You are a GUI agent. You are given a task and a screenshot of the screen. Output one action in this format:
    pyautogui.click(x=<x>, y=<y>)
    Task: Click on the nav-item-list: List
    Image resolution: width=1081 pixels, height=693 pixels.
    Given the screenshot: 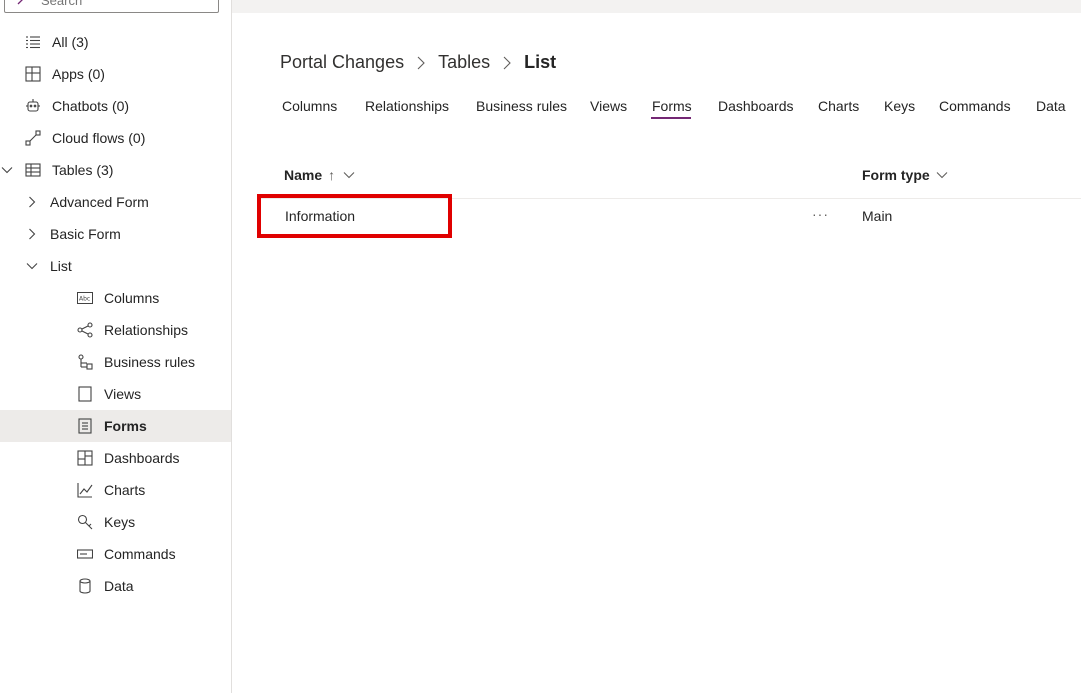 What is the action you would take?
    pyautogui.click(x=61, y=266)
    